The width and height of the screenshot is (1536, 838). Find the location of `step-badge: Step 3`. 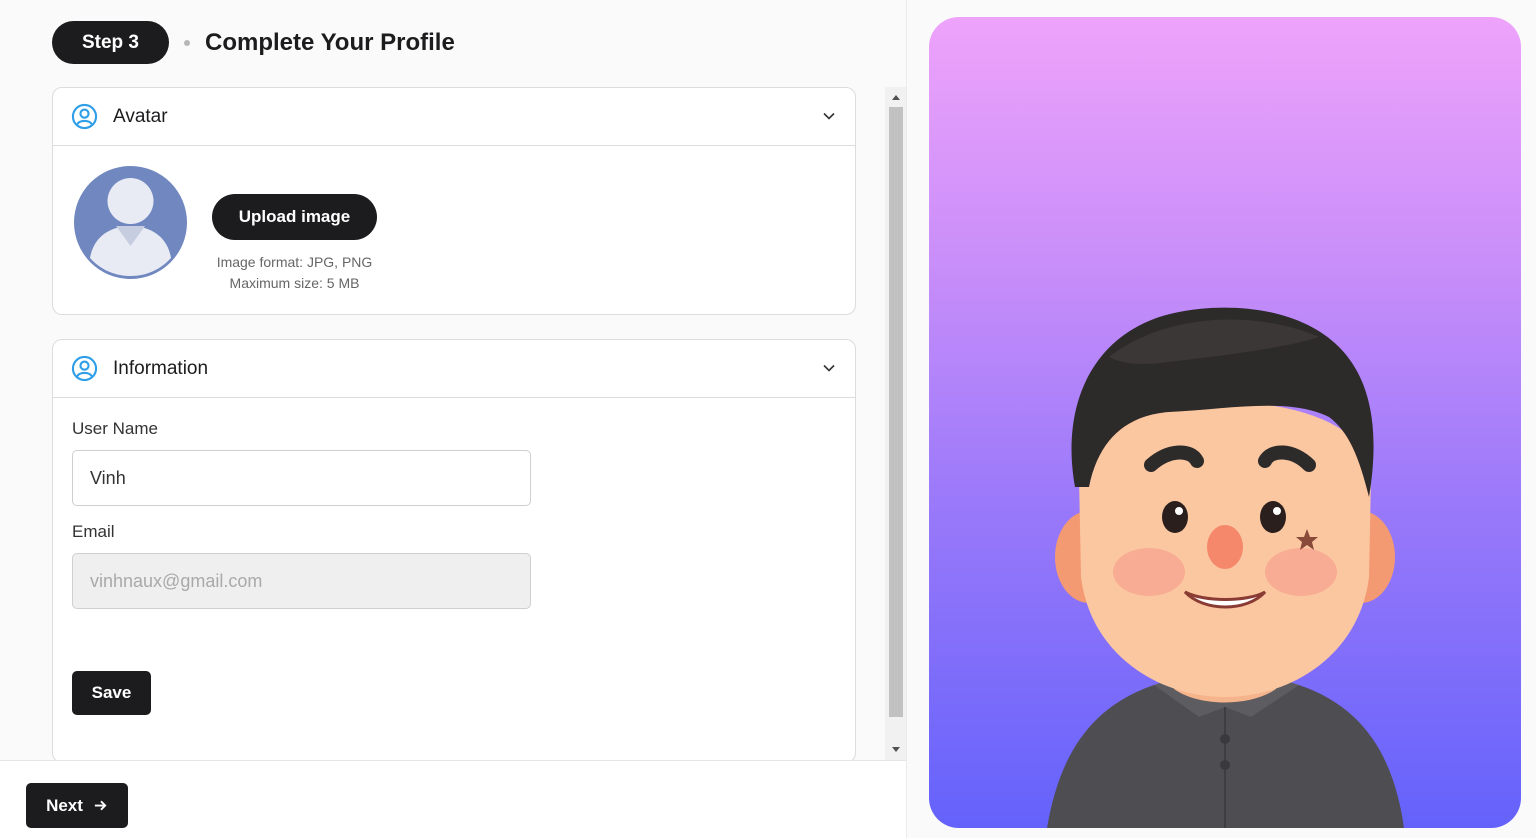

step-badge: Step 3 is located at coordinates (110, 42).